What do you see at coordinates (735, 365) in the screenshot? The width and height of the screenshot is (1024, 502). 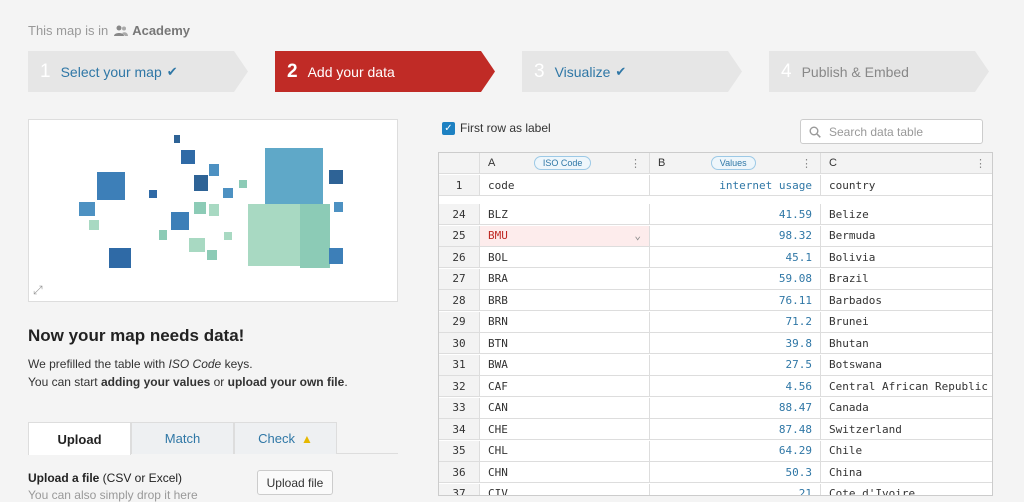 I see `table-cell: 27.5` at bounding box center [735, 365].